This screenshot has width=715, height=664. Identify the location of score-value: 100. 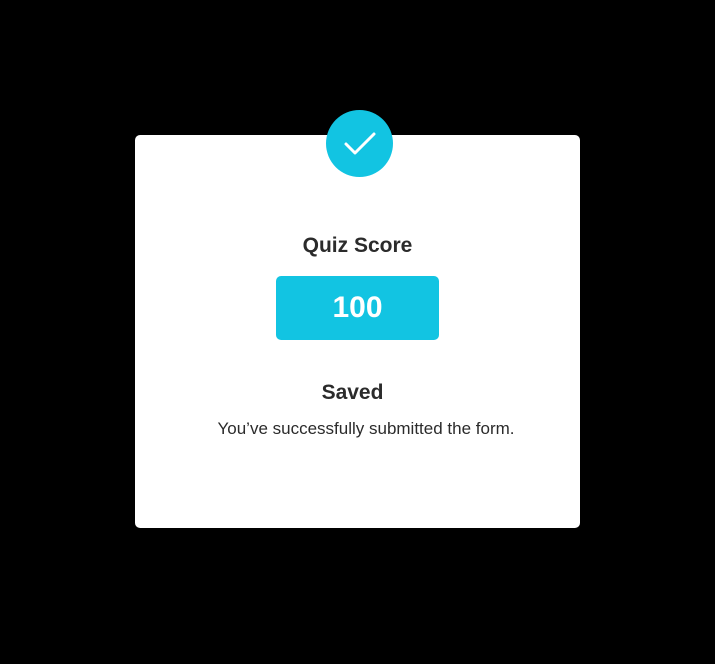
(357, 307).